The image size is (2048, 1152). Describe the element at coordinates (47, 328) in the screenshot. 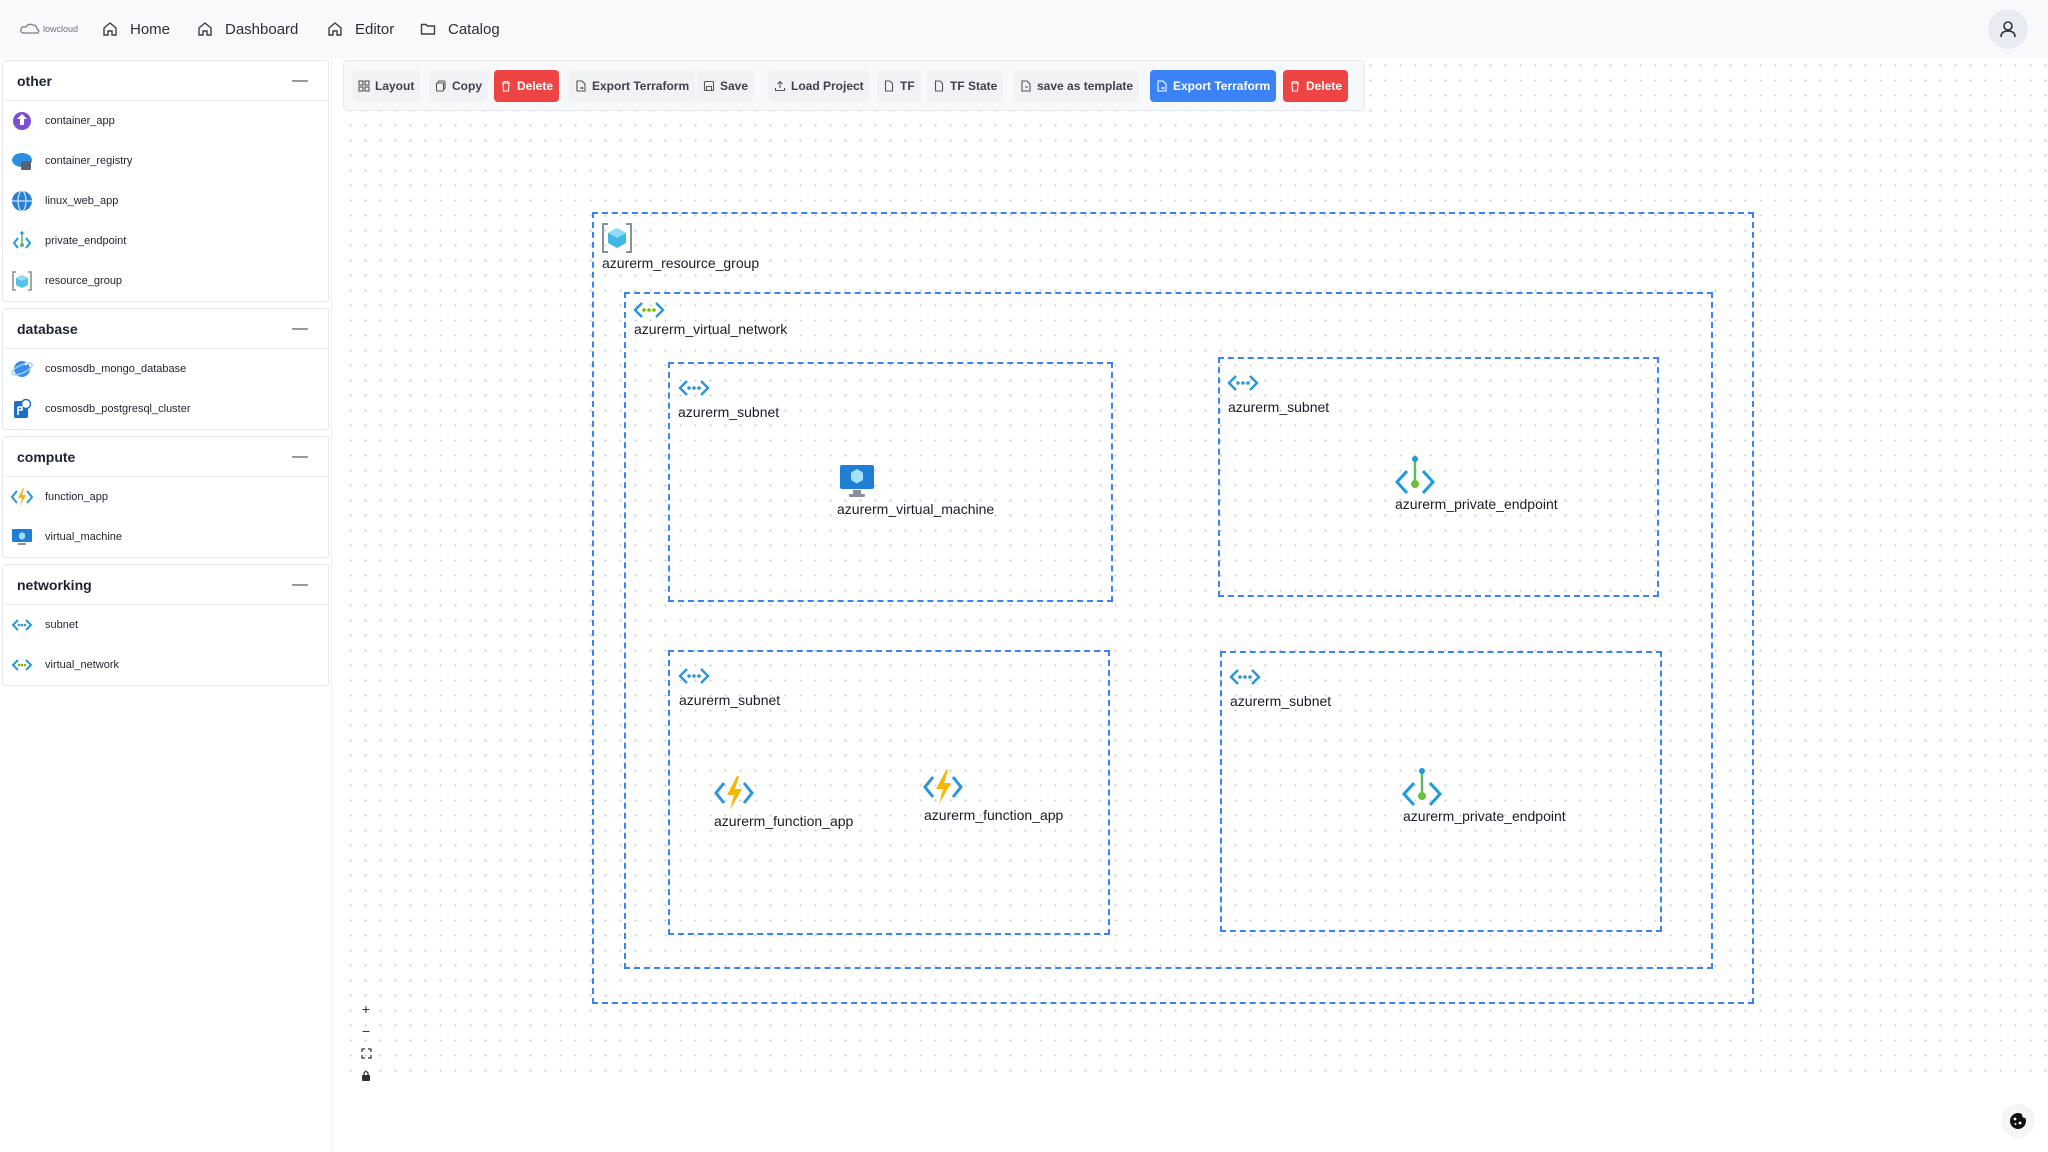

I see `section-title: database` at that location.